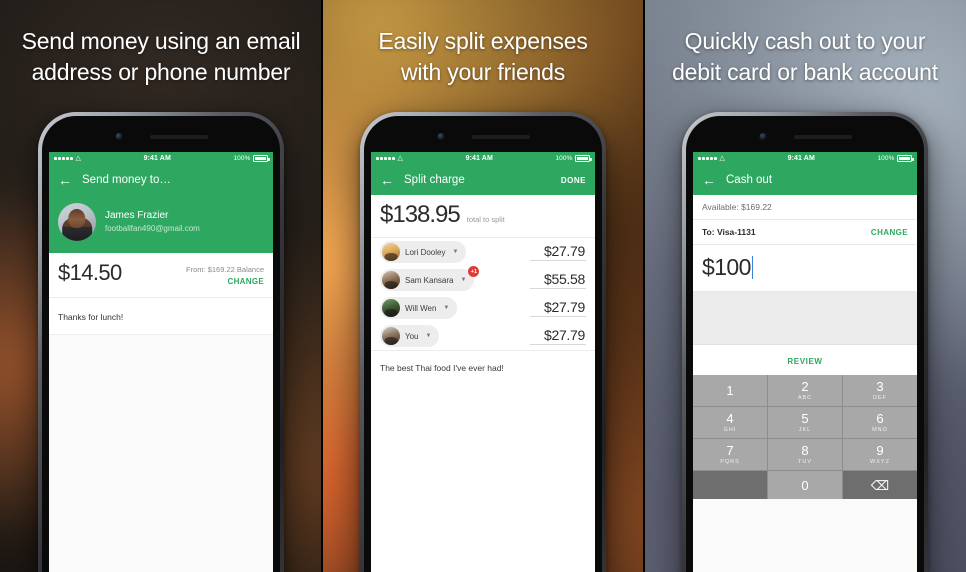  What do you see at coordinates (805, 207) in the screenshot?
I see `available-balance-row: Available: $169.22` at bounding box center [805, 207].